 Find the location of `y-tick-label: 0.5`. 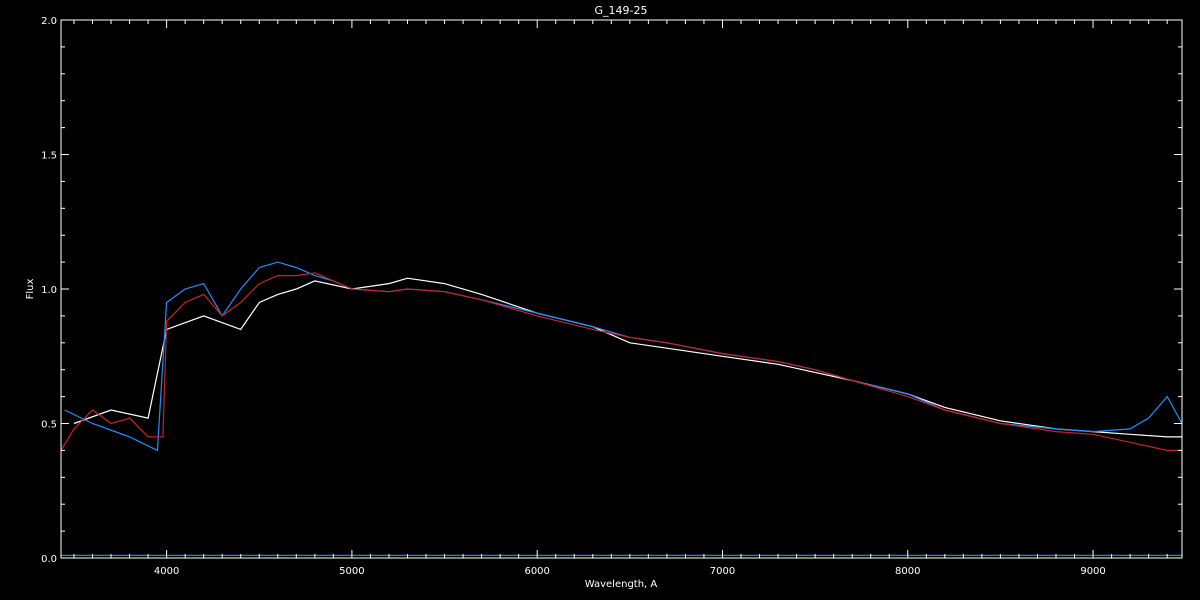

y-tick-label: 0.5 is located at coordinates (49, 425).